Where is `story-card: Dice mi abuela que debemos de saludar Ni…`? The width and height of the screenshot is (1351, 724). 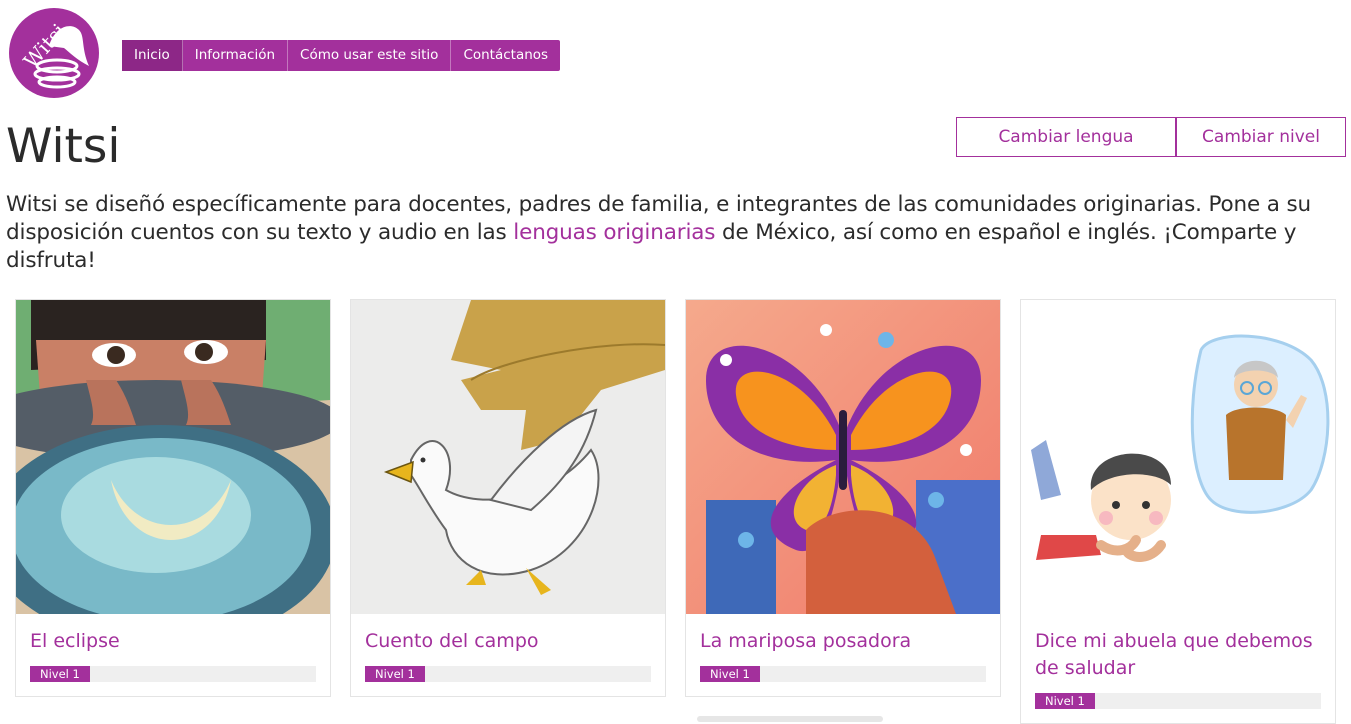 story-card: Dice mi abuela que debemos de saludar Ni… is located at coordinates (1178, 511).